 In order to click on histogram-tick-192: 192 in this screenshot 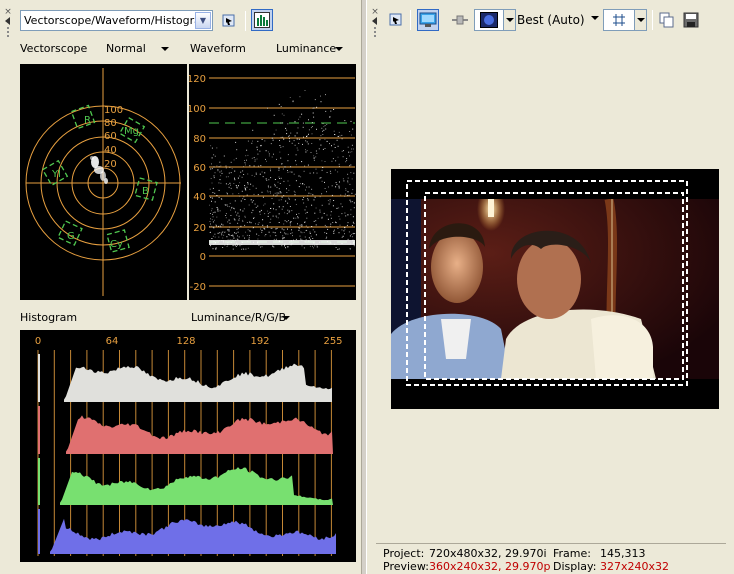, I will do `click(259, 341)`.